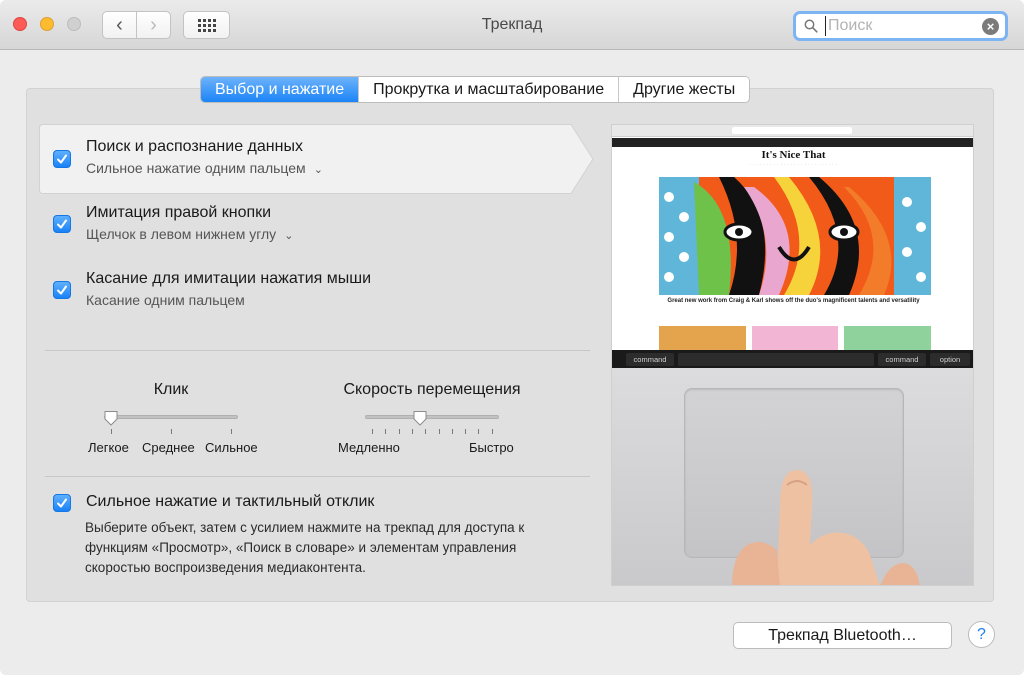 The height and width of the screenshot is (675, 1024). What do you see at coordinates (230, 501) in the screenshot?
I see `force-click-title: Сильное нажатие и тактильный отклик` at bounding box center [230, 501].